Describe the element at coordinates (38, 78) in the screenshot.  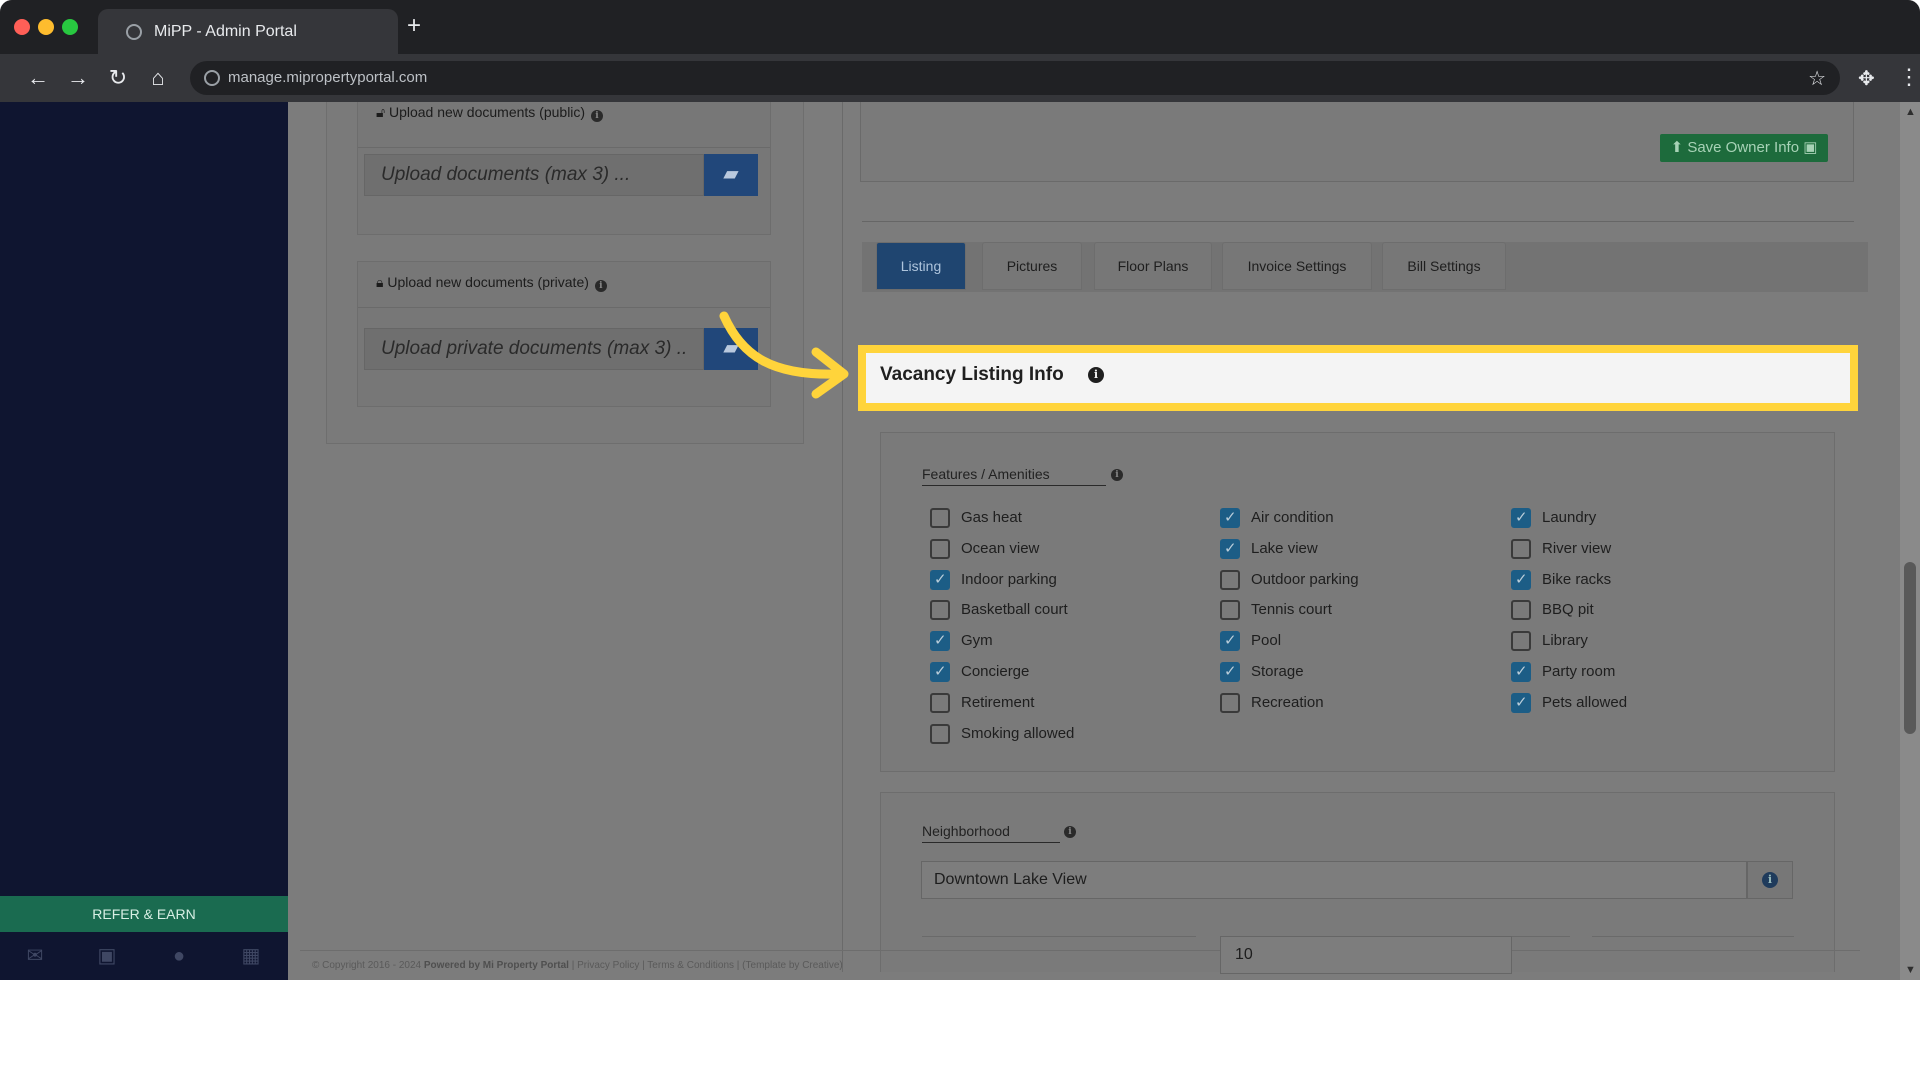
I see `back-icon: ←` at that location.